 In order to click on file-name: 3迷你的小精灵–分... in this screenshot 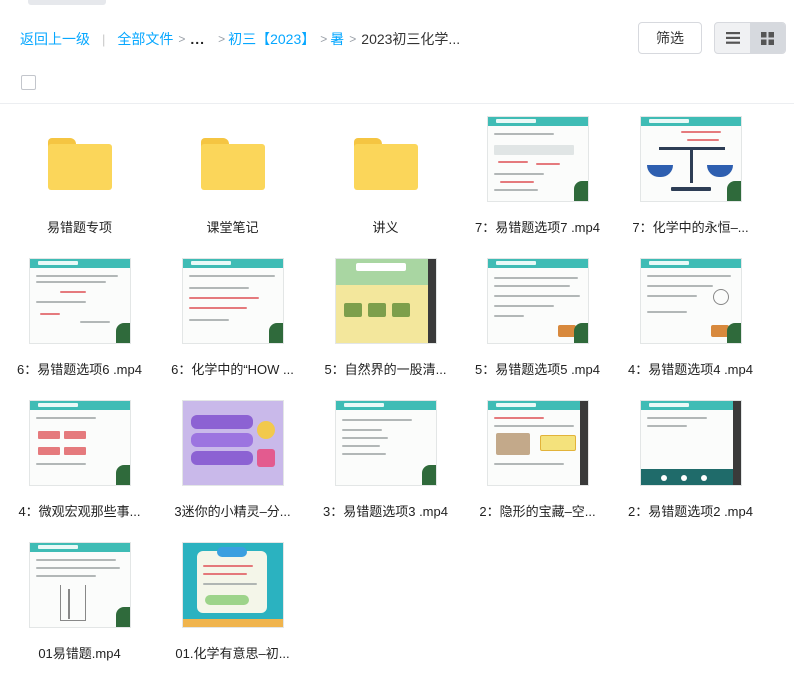, I will do `click(232, 511)`.